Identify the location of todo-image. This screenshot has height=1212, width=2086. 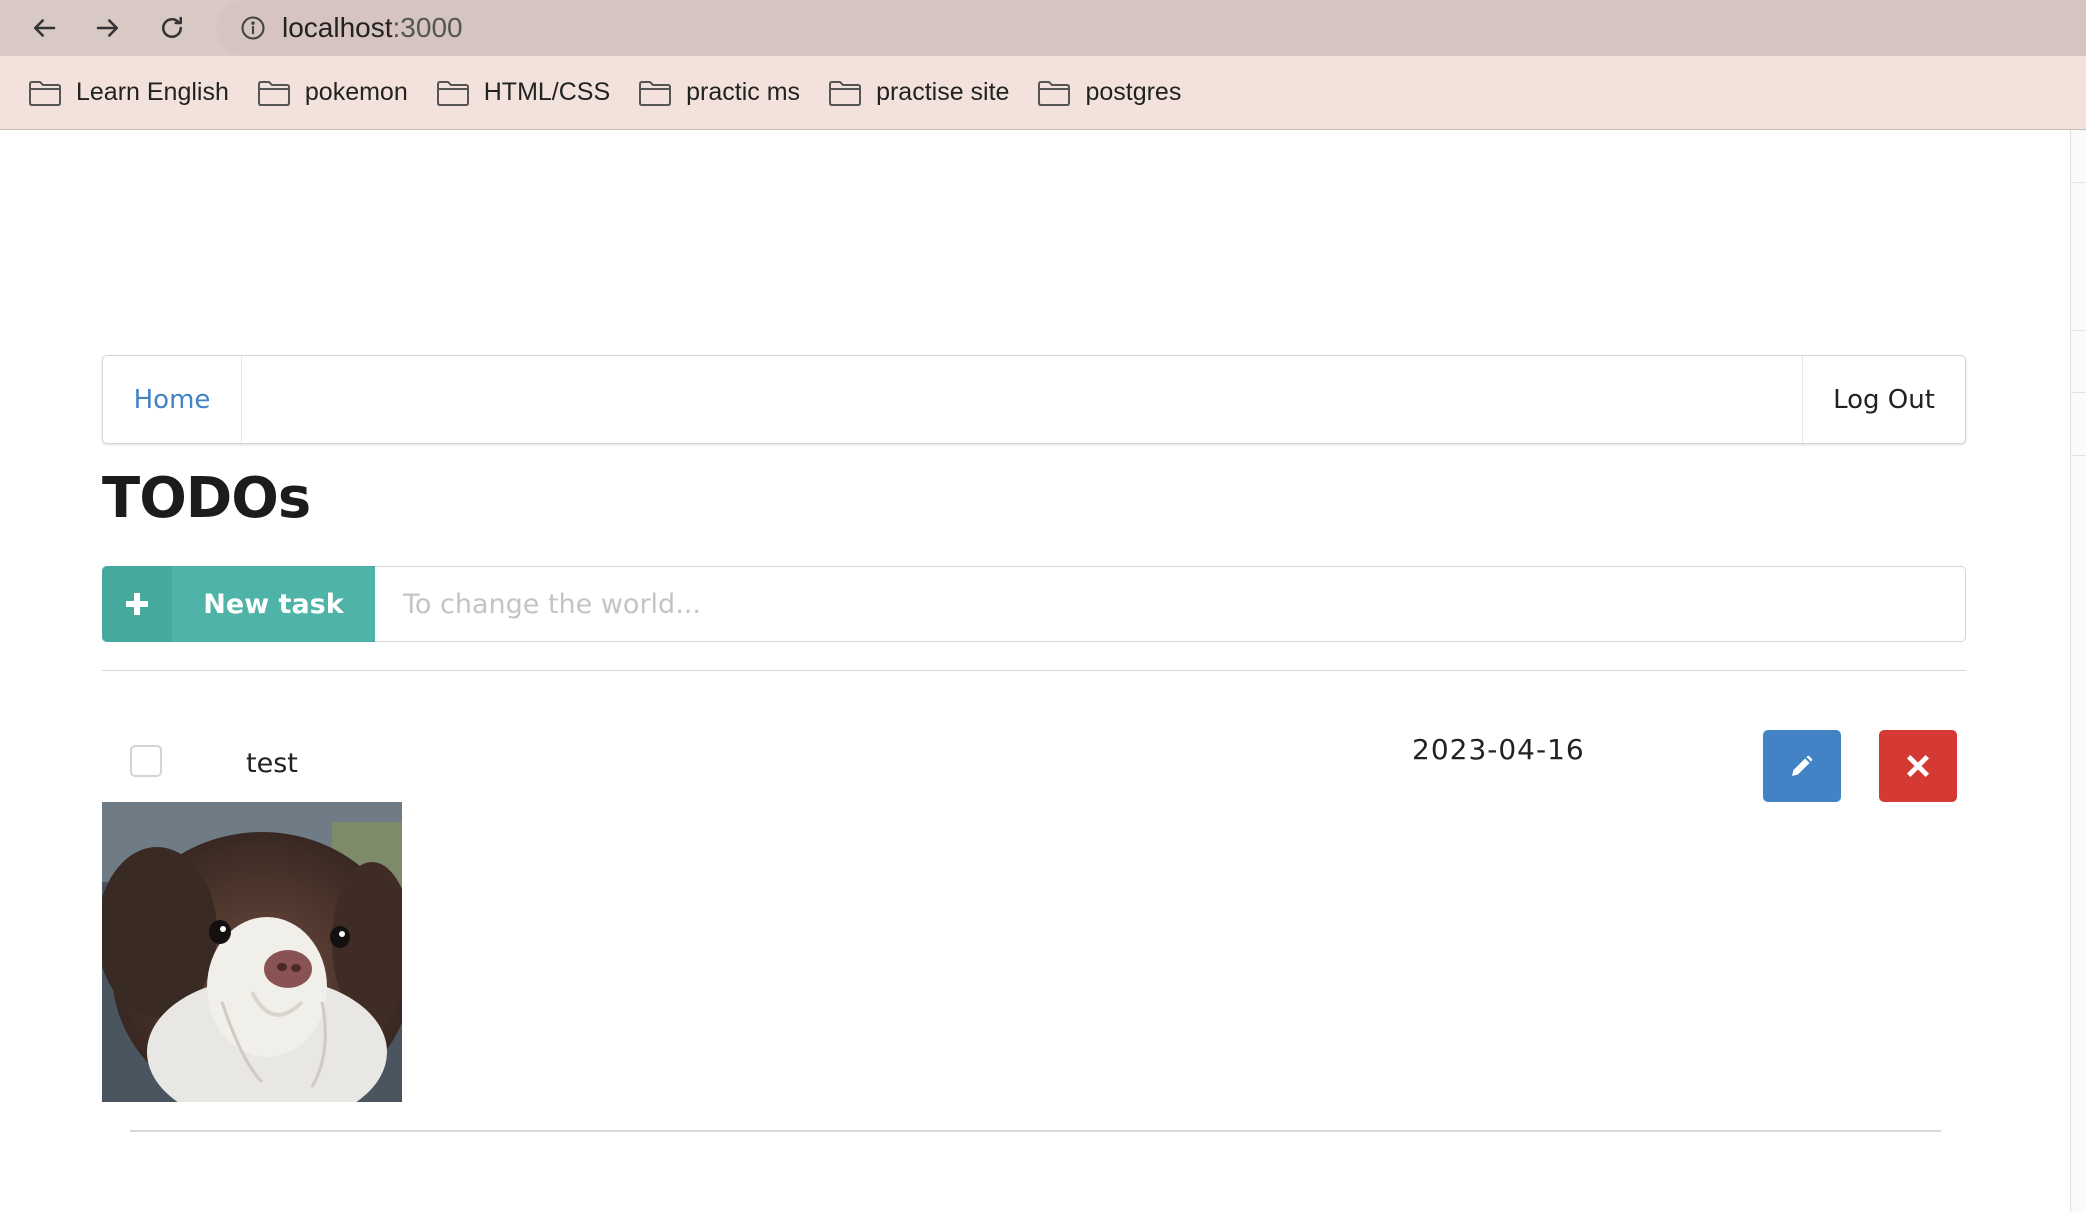
(252, 952).